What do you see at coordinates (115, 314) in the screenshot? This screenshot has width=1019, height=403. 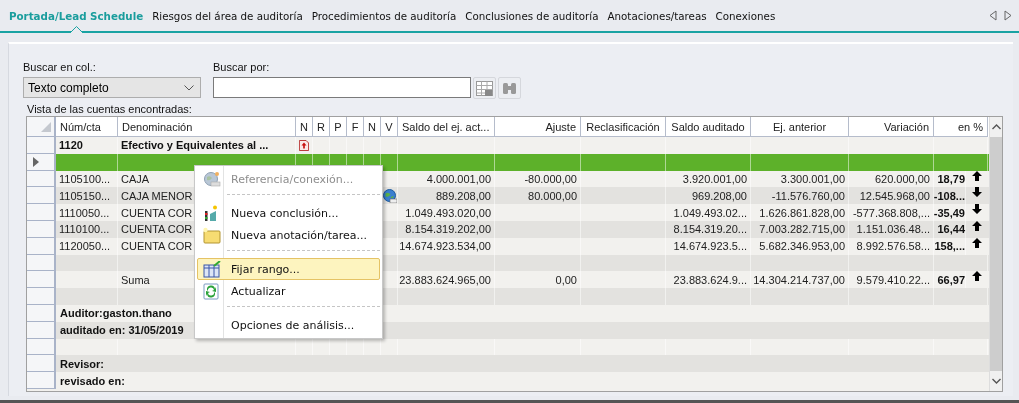 I see `table-cell-text: Auditor:gaston.thano` at bounding box center [115, 314].